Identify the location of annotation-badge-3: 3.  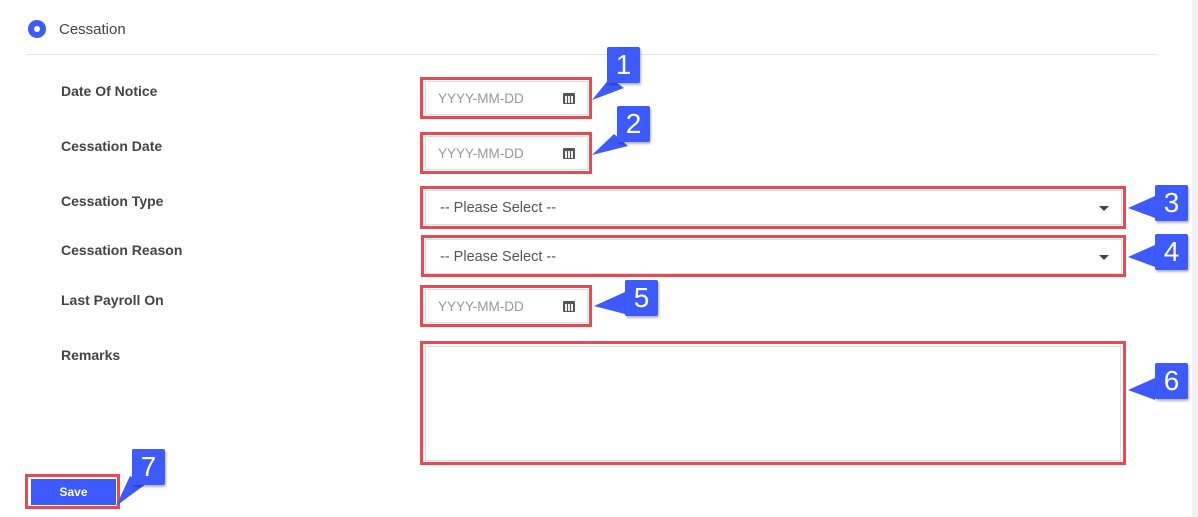
(1171, 203).